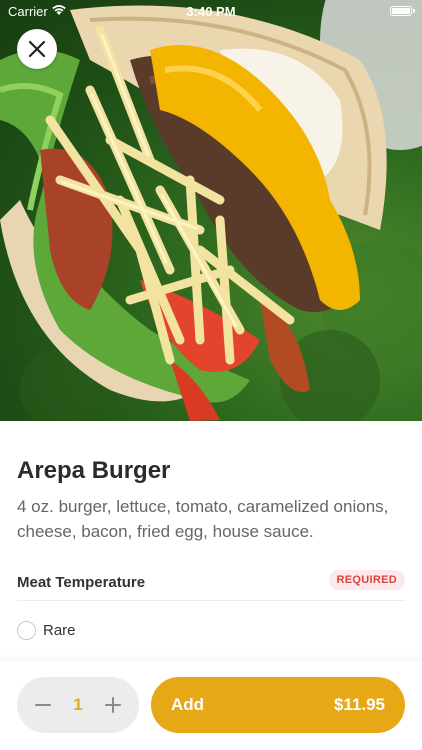  What do you see at coordinates (207, 631) in the screenshot?
I see `option-rare: Rare` at bounding box center [207, 631].